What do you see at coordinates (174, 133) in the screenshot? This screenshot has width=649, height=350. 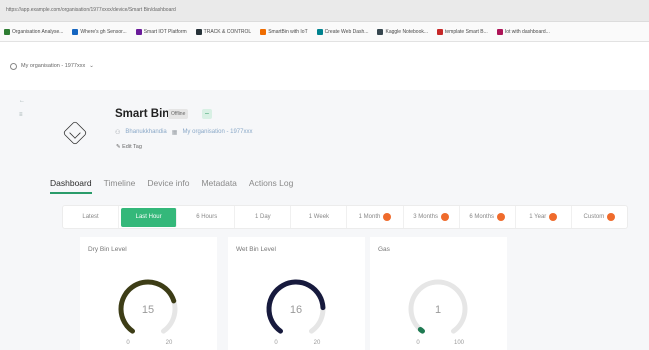 I see `building-icon: ▦` at bounding box center [174, 133].